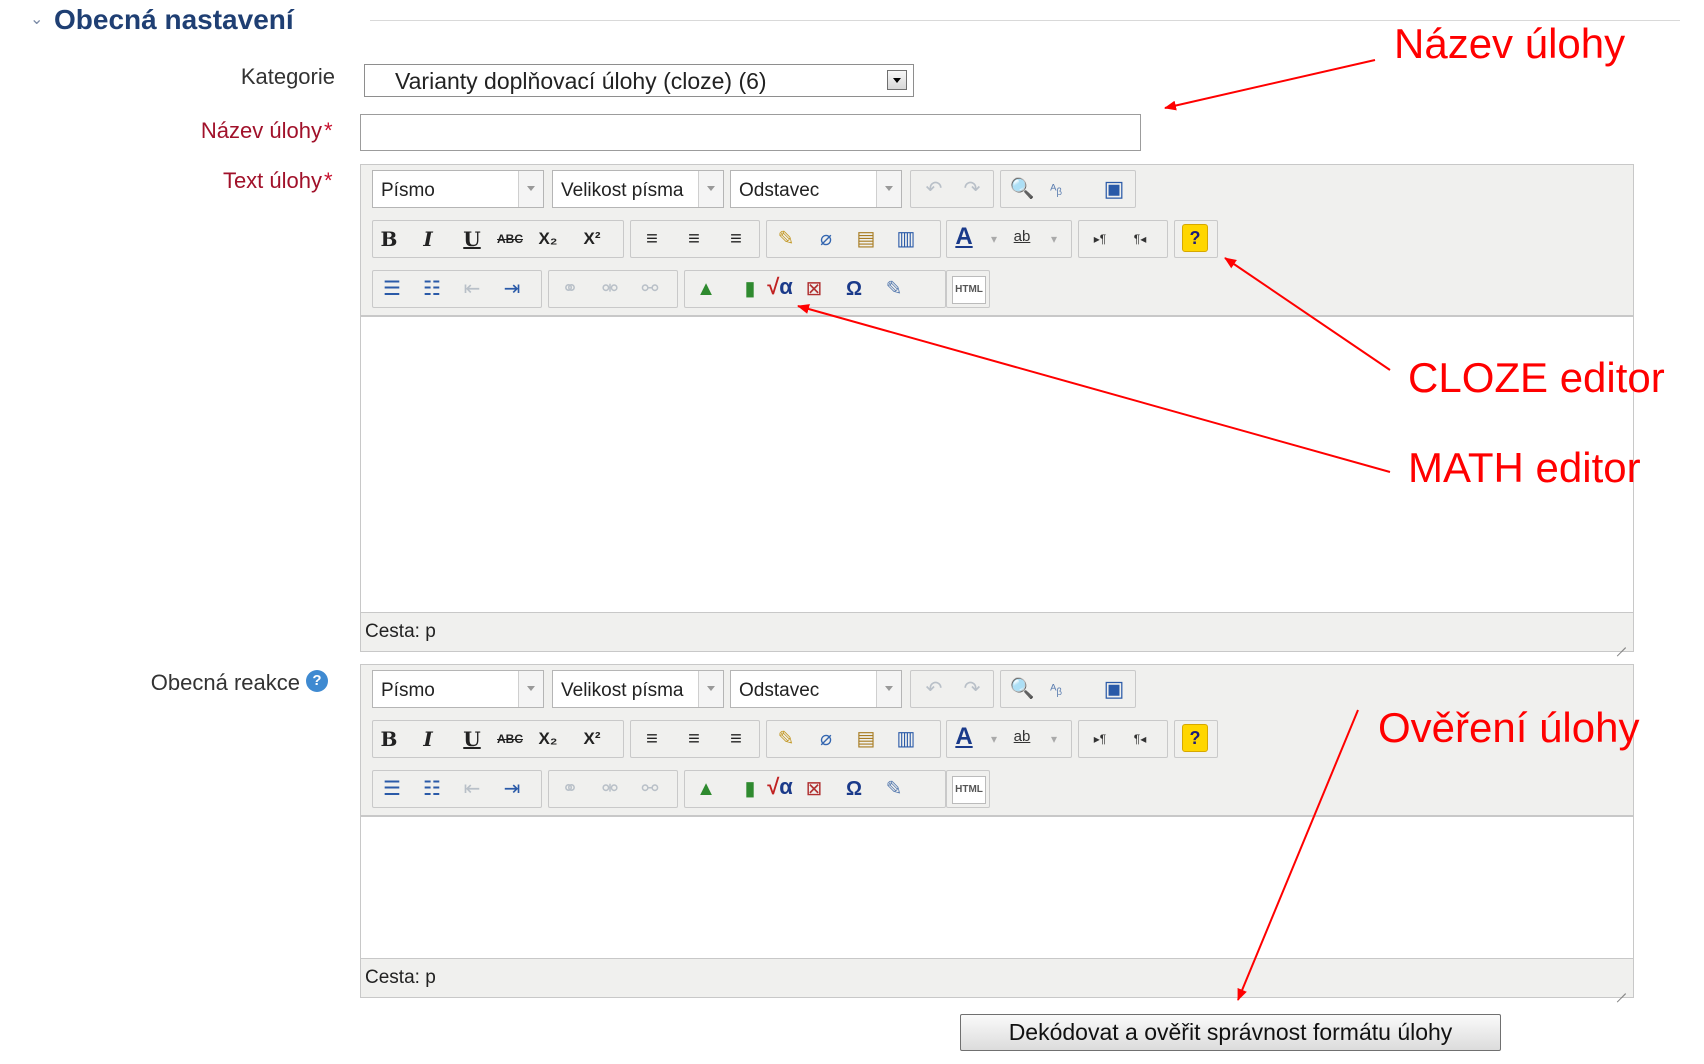 The image size is (1704, 1064). I want to click on arrow-to-math, so click(1094, 388).